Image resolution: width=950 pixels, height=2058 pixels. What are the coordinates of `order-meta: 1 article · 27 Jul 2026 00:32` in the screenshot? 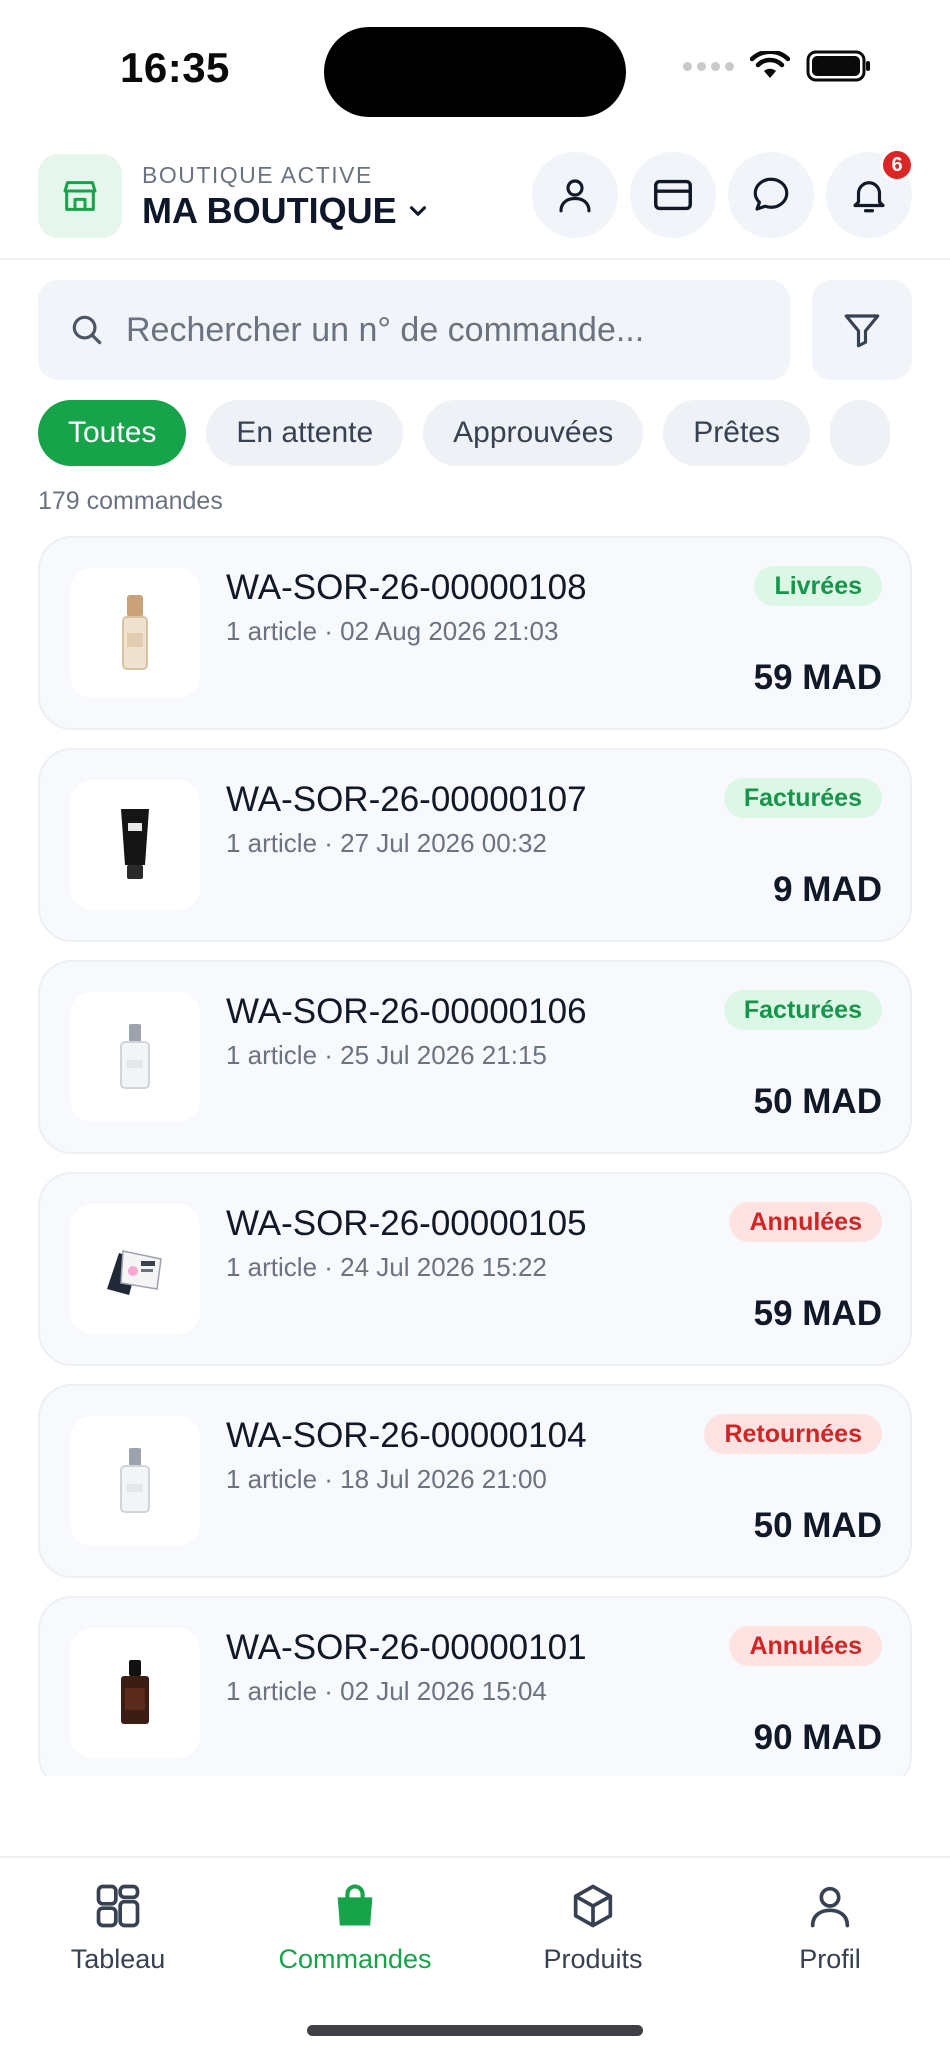 It's located at (386, 843).